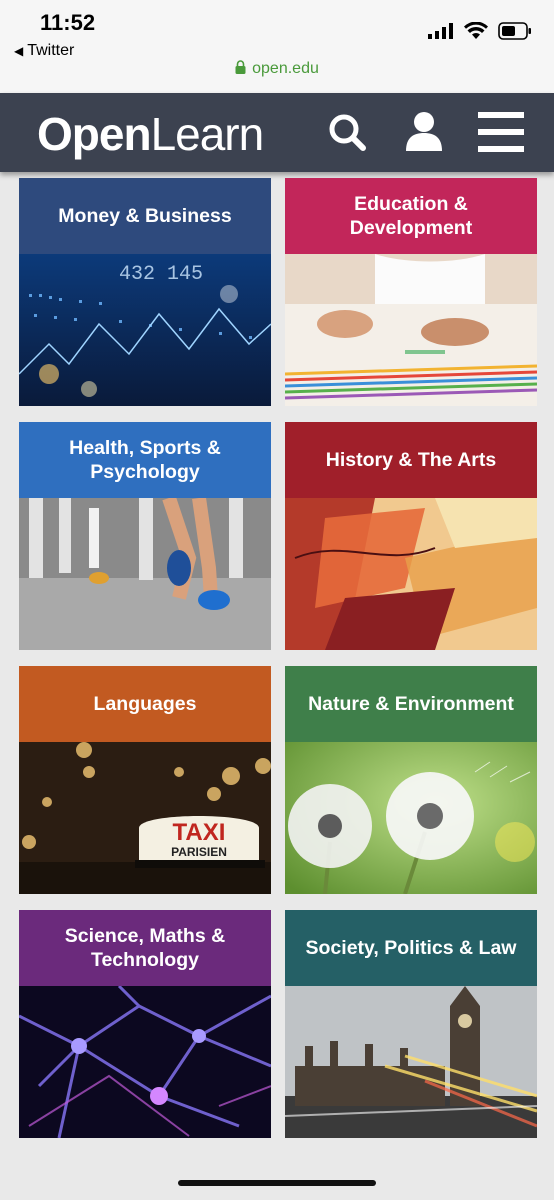 The width and height of the screenshot is (554, 1200). Describe the element at coordinates (424, 132) in the screenshot. I see `user-icon` at that location.